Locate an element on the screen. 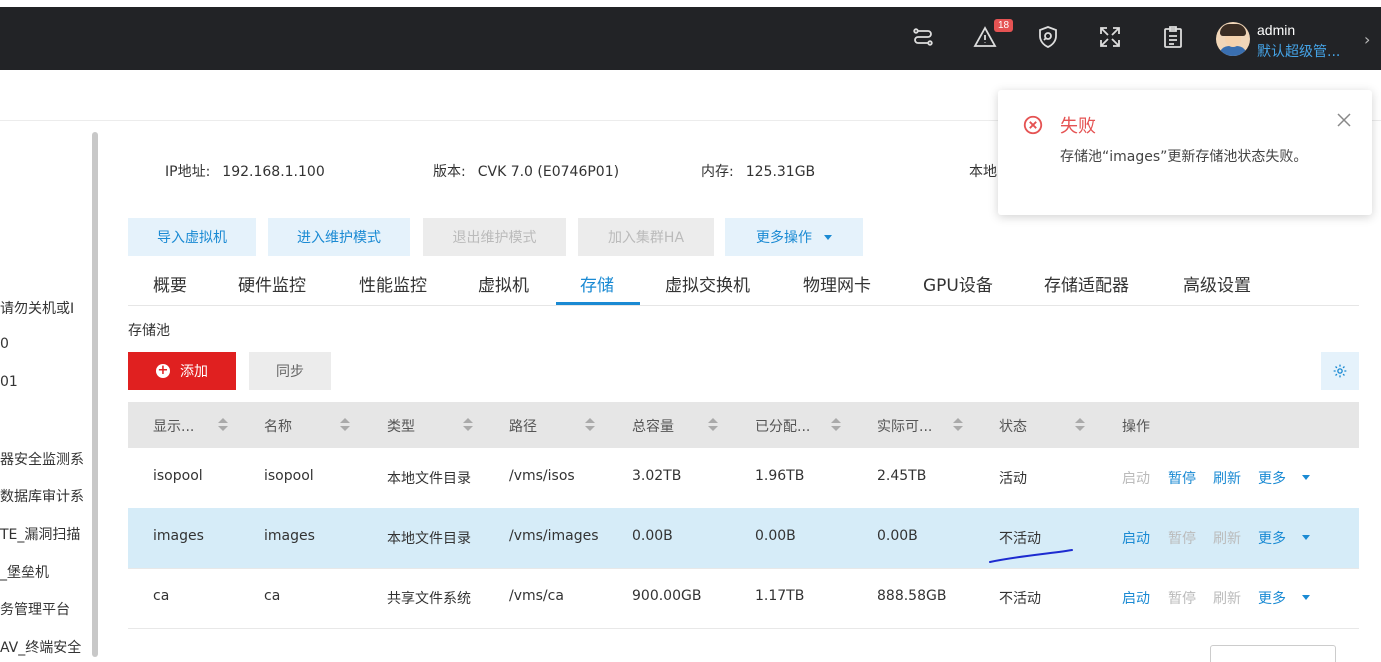 Image resolution: width=1381 pixels, height=662 pixels. tab-overview: 概要 is located at coordinates (170, 283).